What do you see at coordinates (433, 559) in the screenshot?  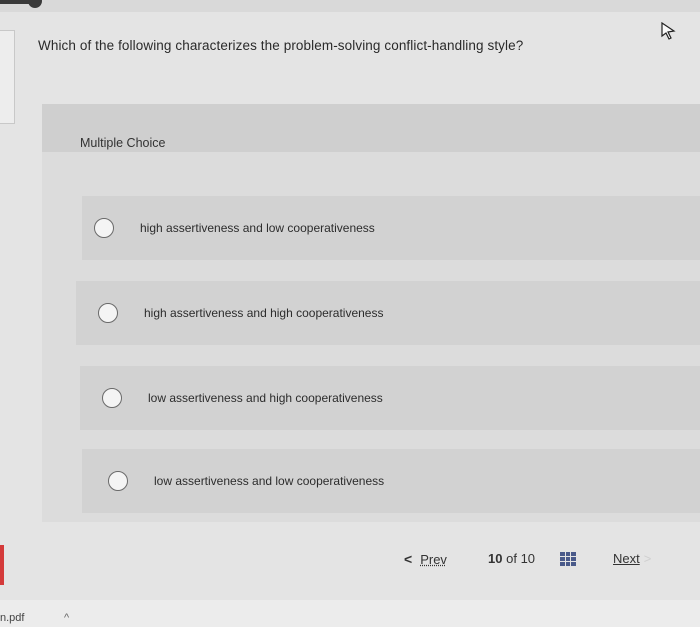 I see `prev-label: Prev` at bounding box center [433, 559].